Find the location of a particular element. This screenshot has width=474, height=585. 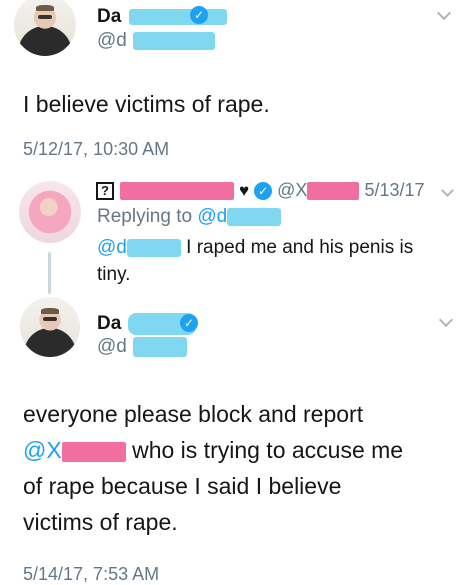

tweet-text-line1: everyone please block and report is located at coordinates (193, 414).